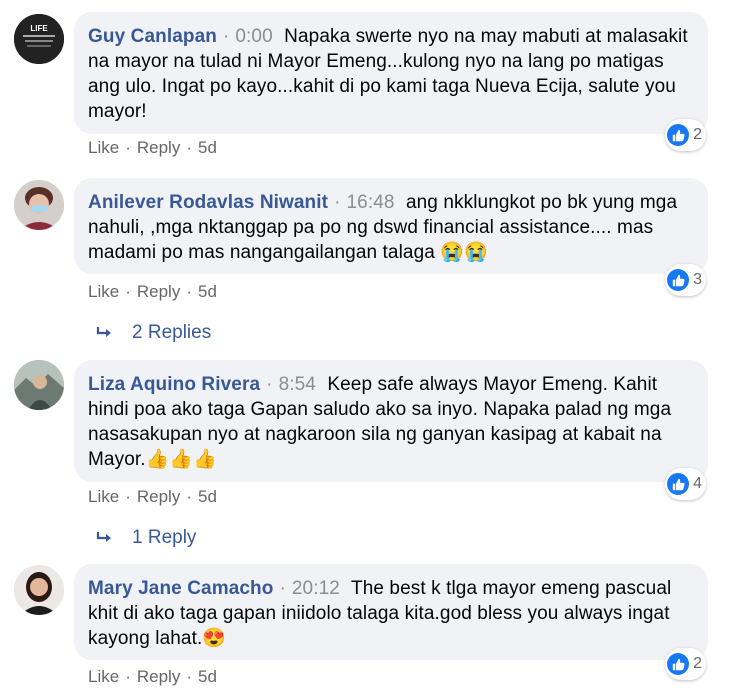 The height and width of the screenshot is (697, 750). What do you see at coordinates (174, 384) in the screenshot?
I see `comment-author: Liza Aquino Rivera` at bounding box center [174, 384].